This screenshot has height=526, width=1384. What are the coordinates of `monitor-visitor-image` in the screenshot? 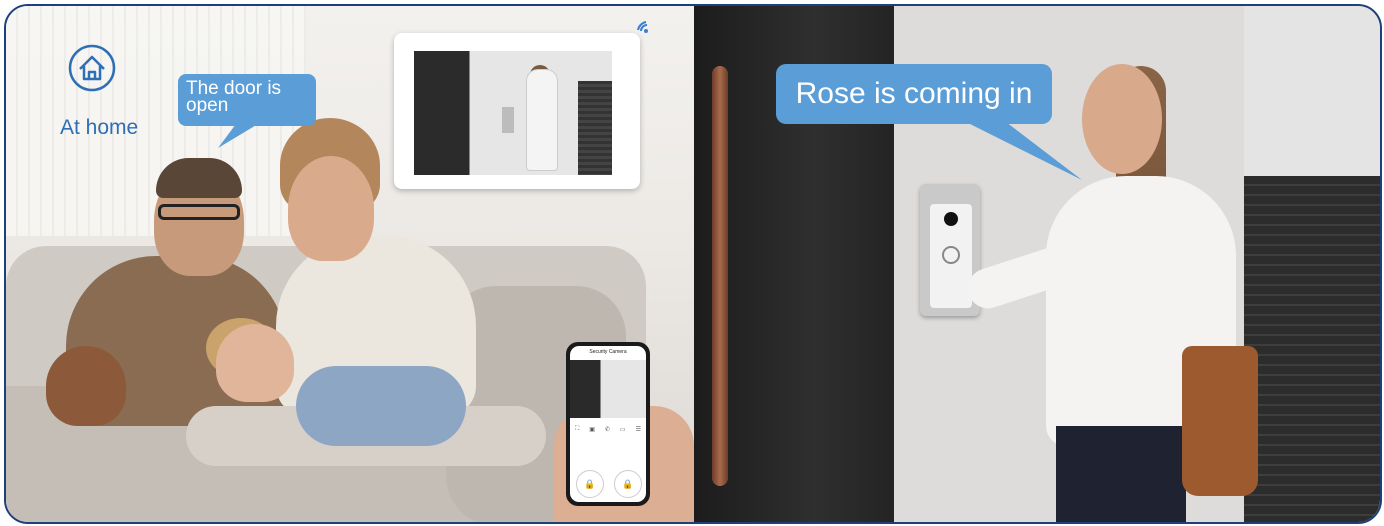 It's located at (542, 120).